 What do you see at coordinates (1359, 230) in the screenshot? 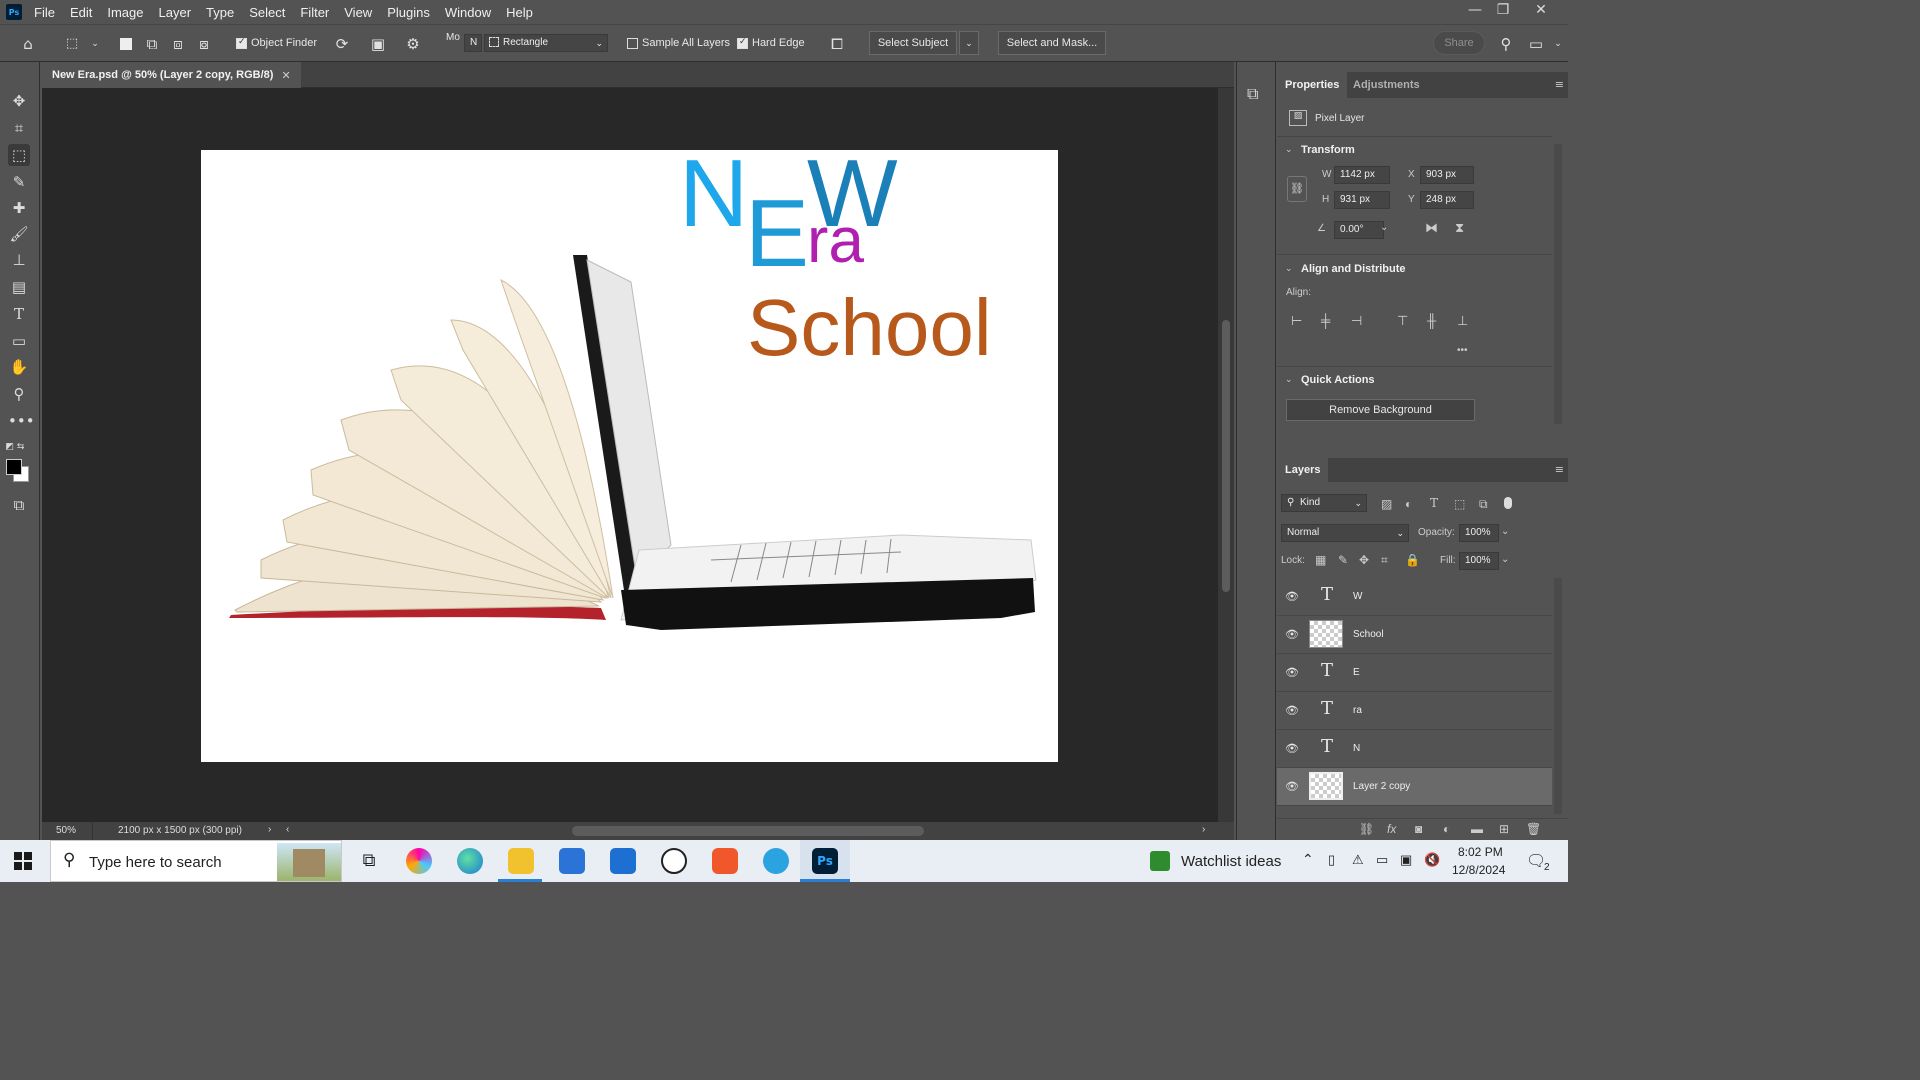
I see `angle-field: 0.00°` at bounding box center [1359, 230].